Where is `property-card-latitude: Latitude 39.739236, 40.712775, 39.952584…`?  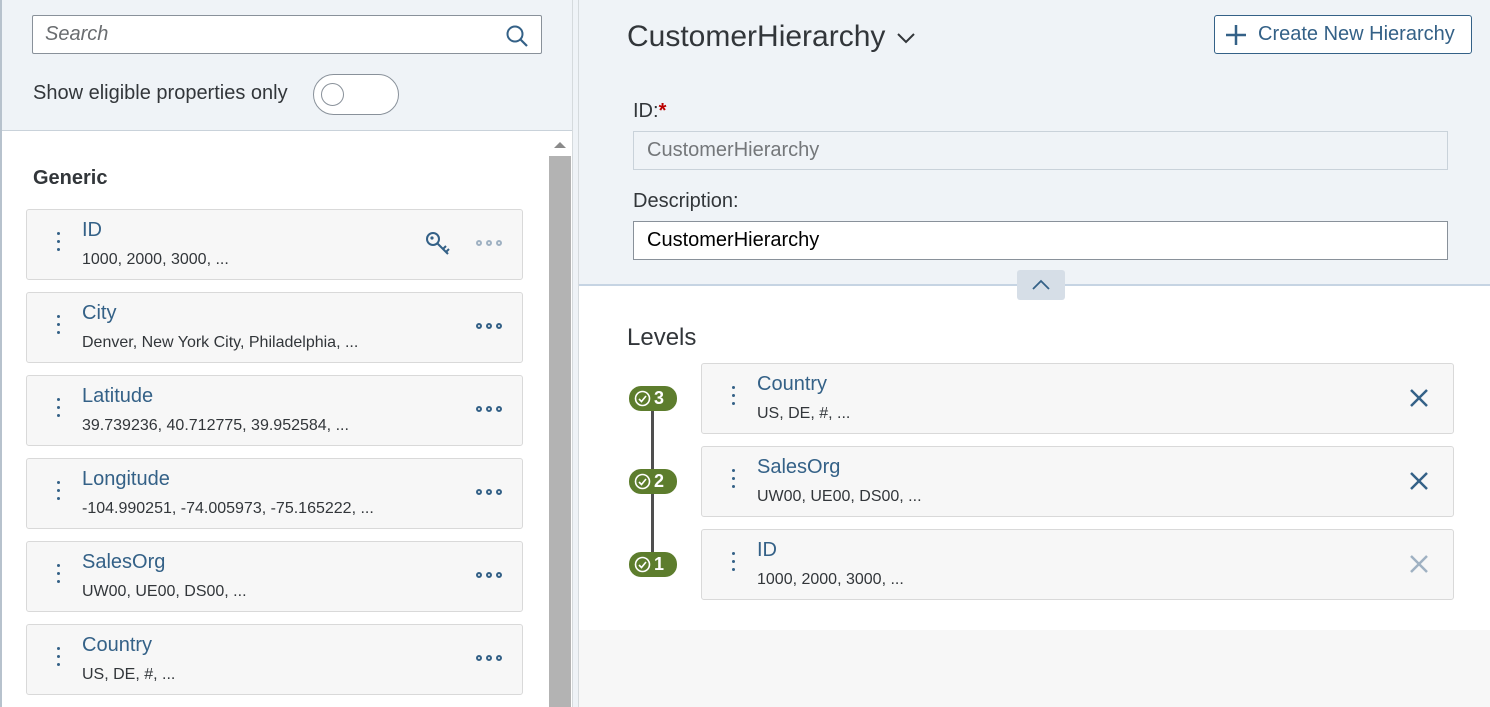 property-card-latitude: Latitude 39.739236, 40.712775, 39.952584… is located at coordinates (274, 410).